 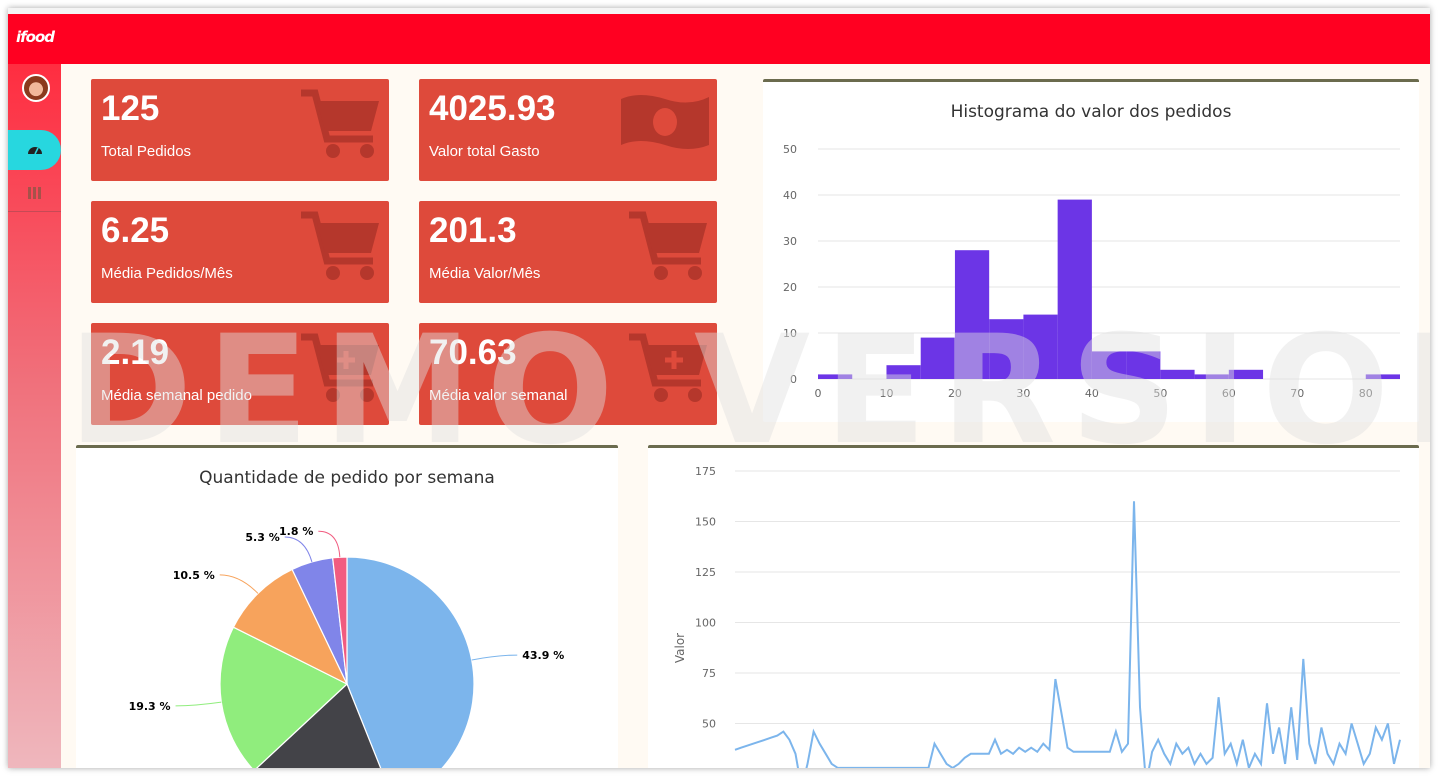 I want to click on histogram-chart: 0 10 20 30 40 50 0 10 20 30 40 50 60 70 80, so click(x=1091, y=271).